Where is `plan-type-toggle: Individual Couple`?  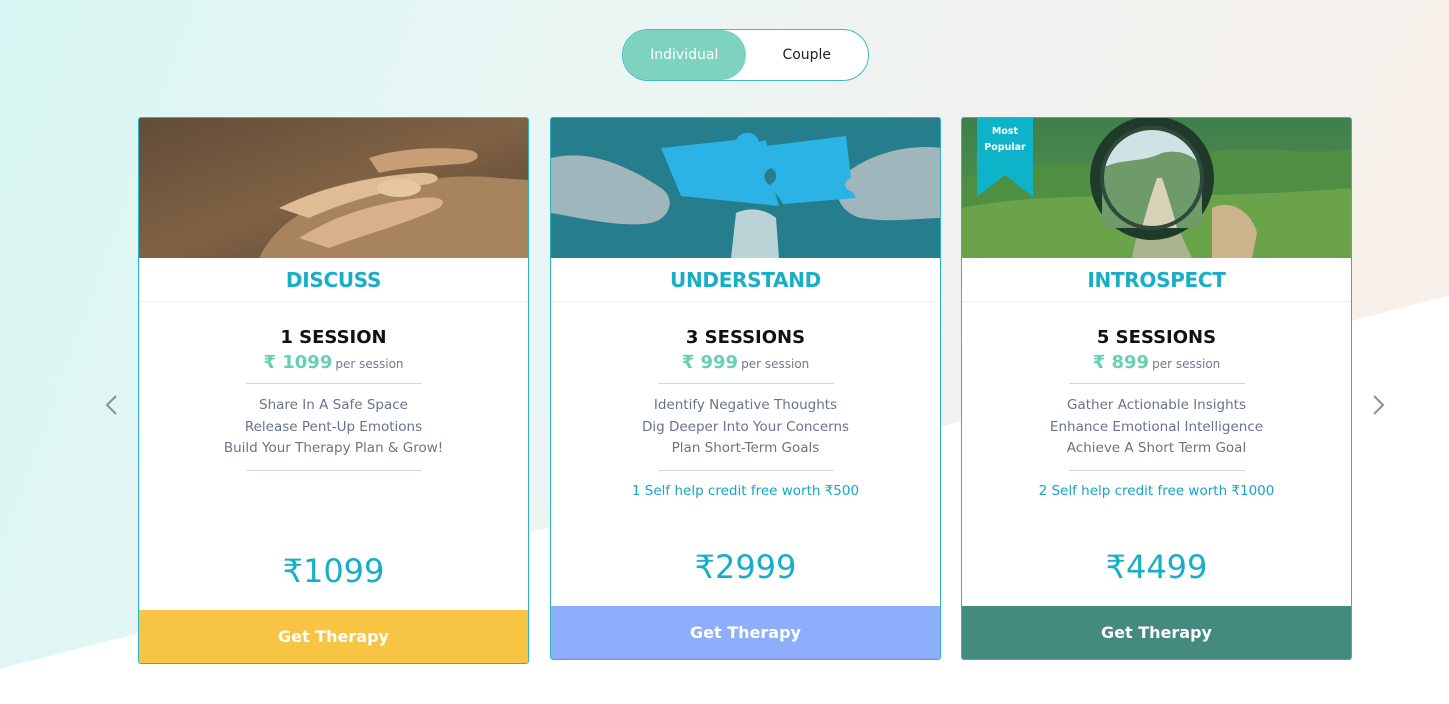
plan-type-toggle: Individual Couple is located at coordinates (745, 55).